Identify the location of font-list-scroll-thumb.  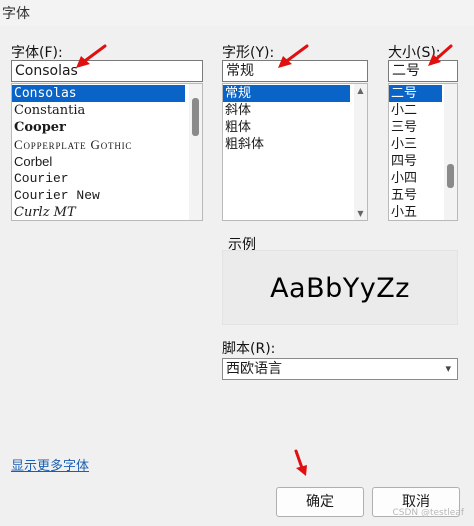
(195, 117).